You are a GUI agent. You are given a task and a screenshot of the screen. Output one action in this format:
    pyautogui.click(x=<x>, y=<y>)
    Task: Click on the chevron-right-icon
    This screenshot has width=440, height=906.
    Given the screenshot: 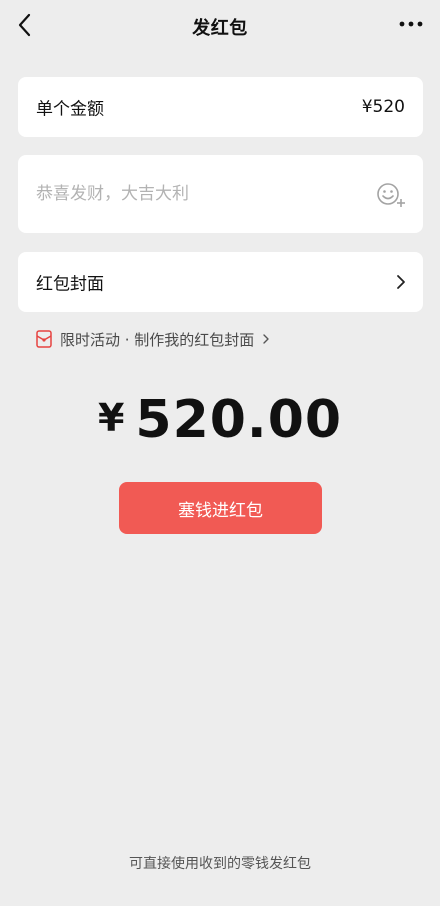 What is the action you would take?
    pyautogui.click(x=401, y=282)
    